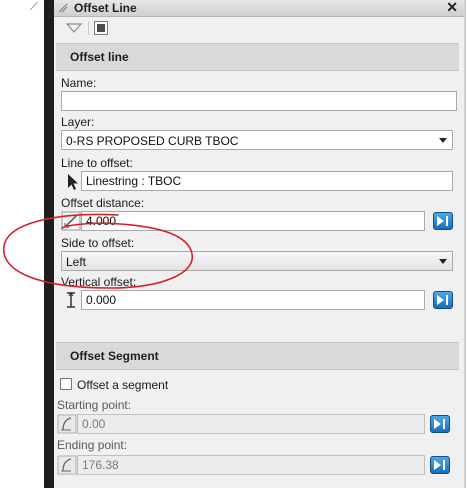 The width and height of the screenshot is (468, 488). What do you see at coordinates (257, 356) in the screenshot?
I see `section-offset-segment: Offset Segment` at bounding box center [257, 356].